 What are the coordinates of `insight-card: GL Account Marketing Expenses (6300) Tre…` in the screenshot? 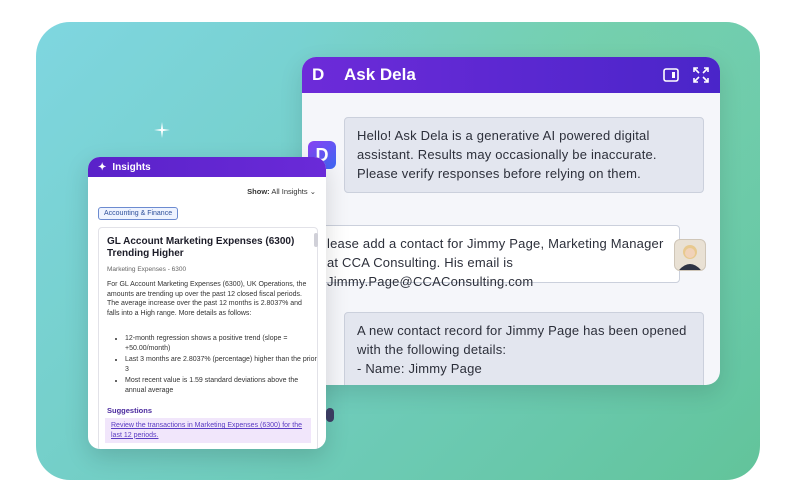 It's located at (208, 338).